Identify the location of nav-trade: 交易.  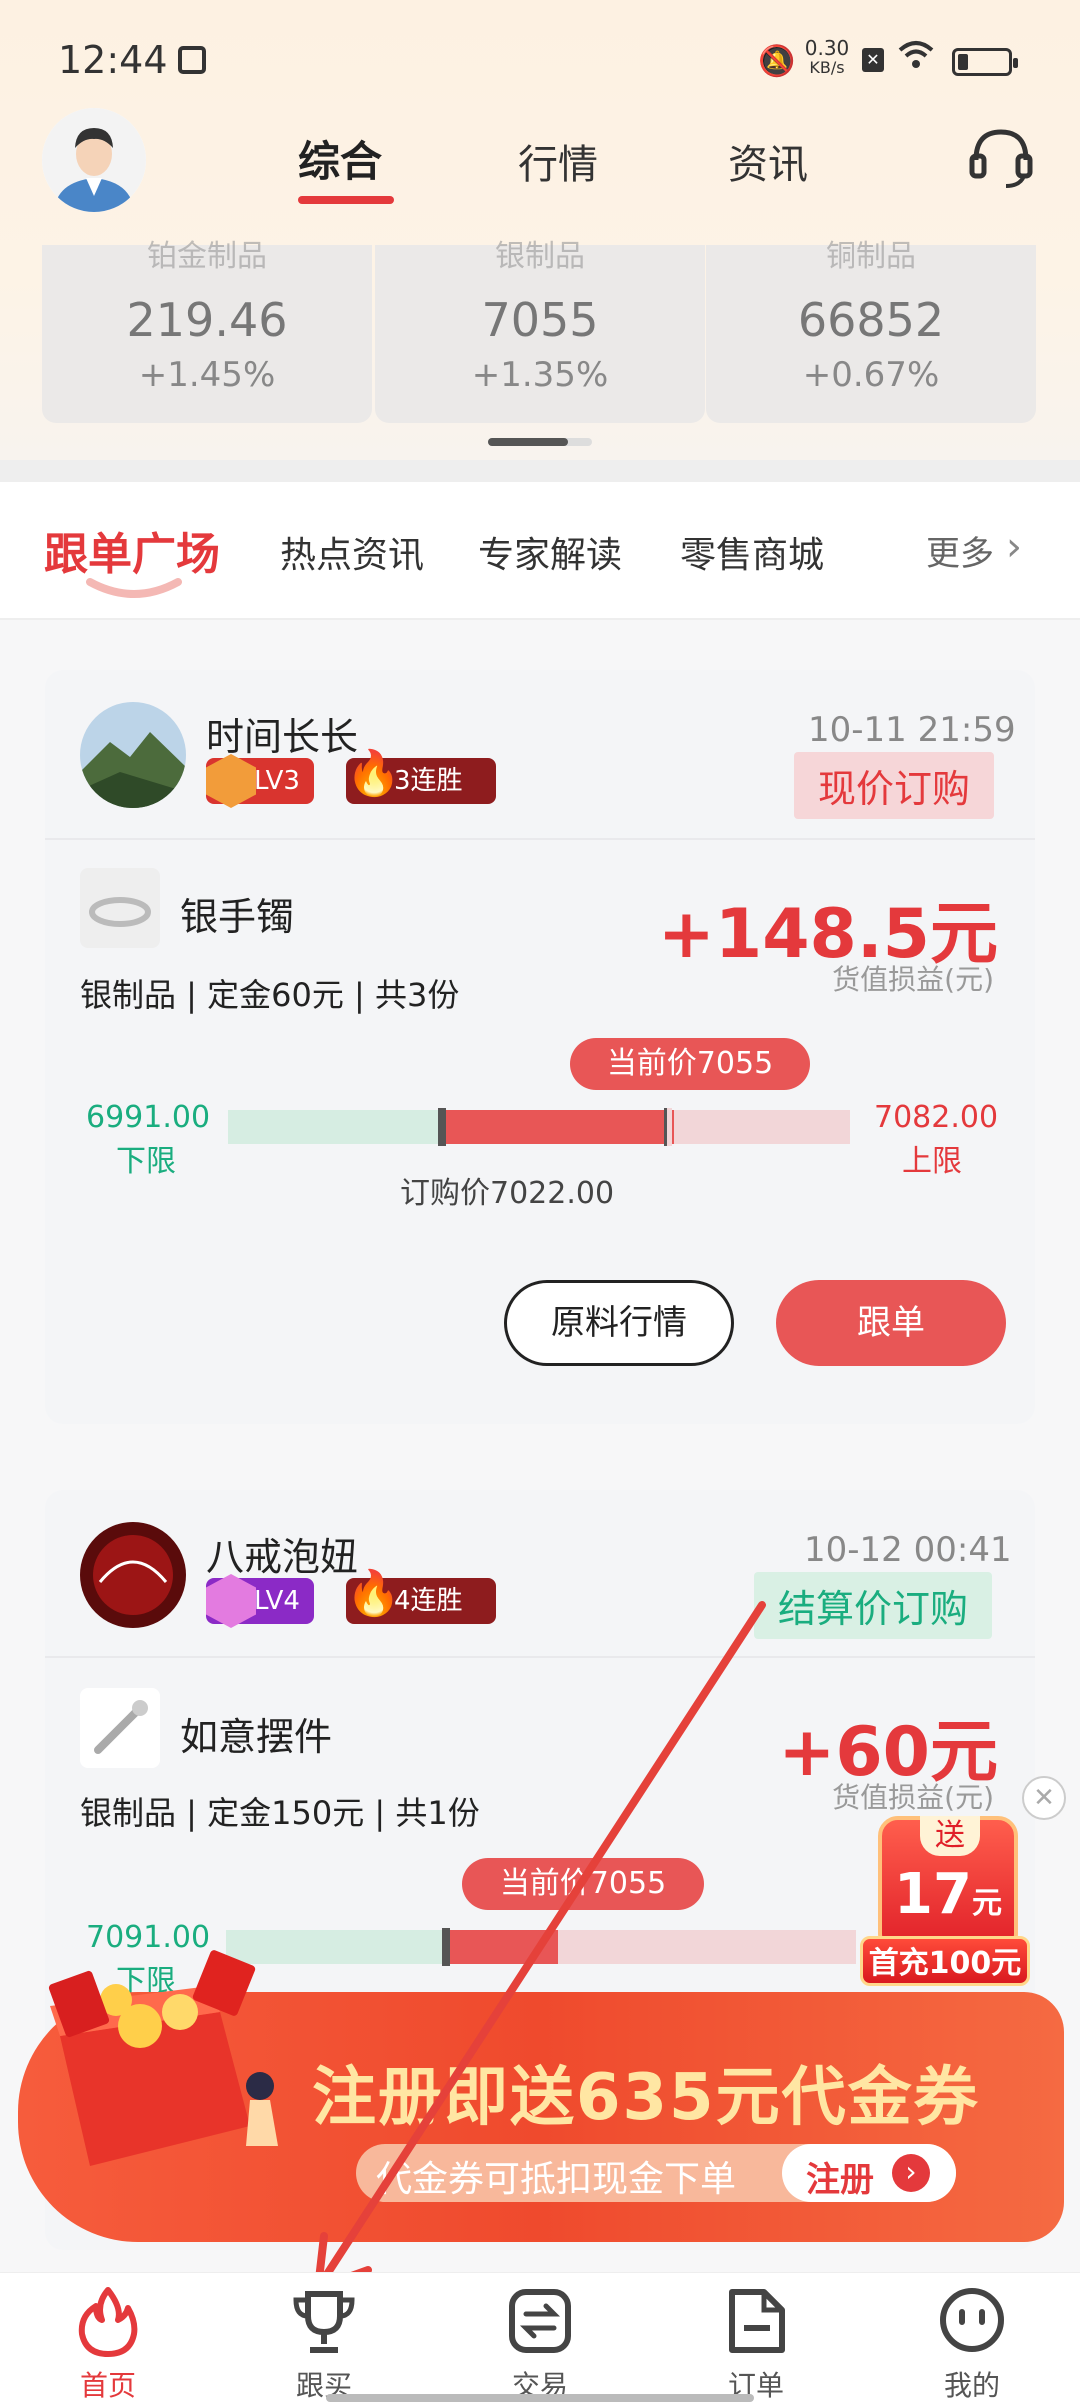
(540, 2340).